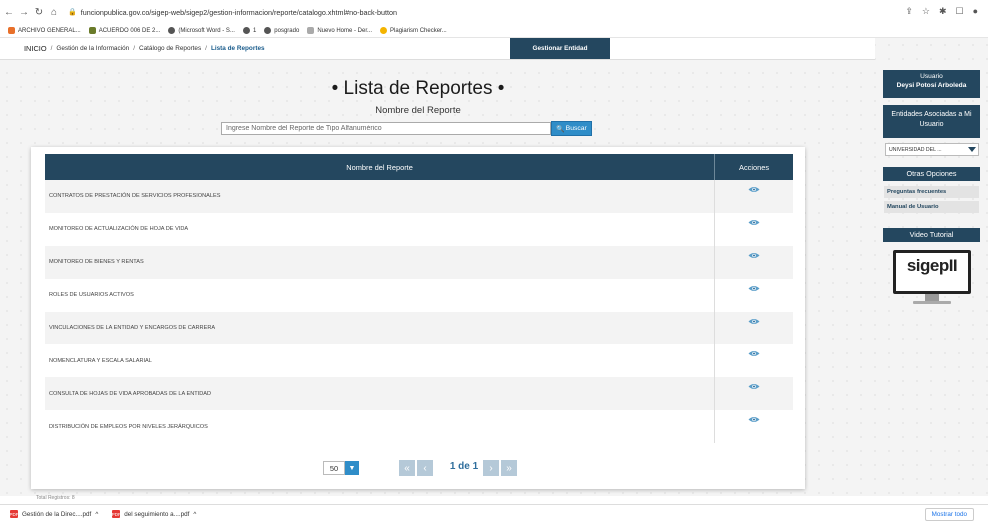  What do you see at coordinates (35, 48) in the screenshot?
I see `breadcrumb-home: INICIO` at bounding box center [35, 48].